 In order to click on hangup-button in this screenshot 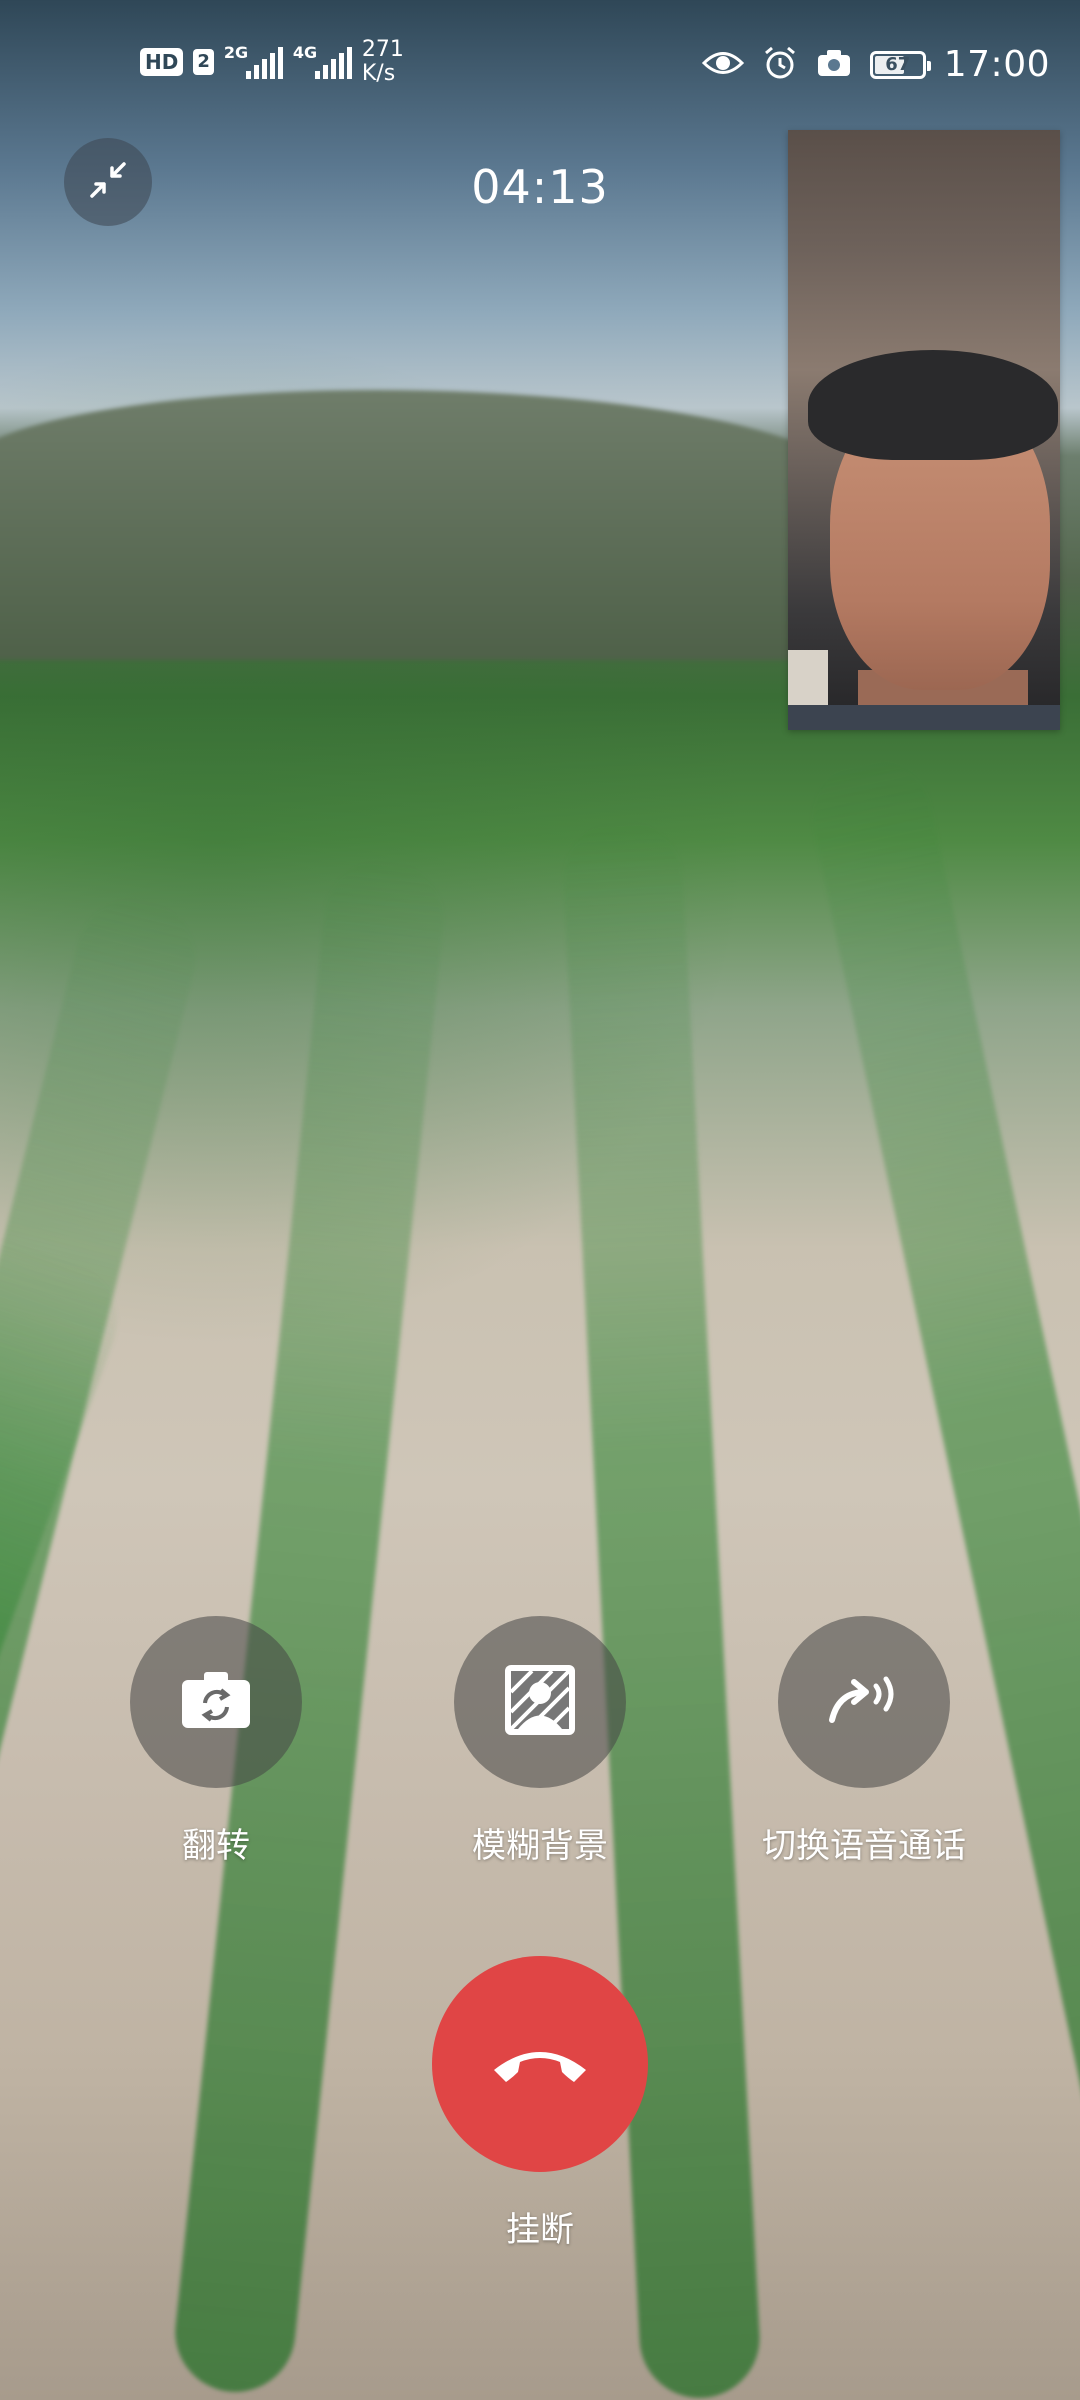, I will do `click(540, 2064)`.